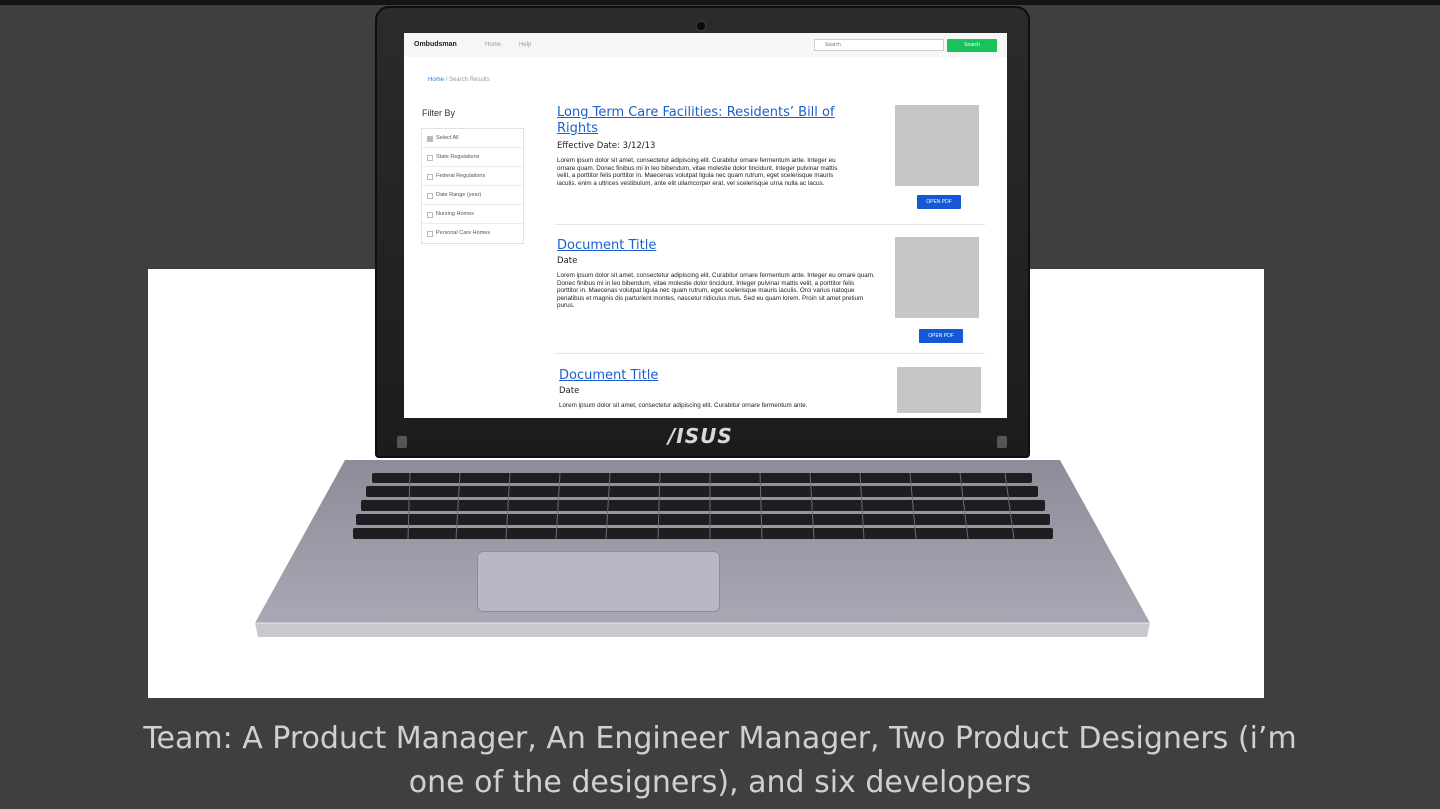 The width and height of the screenshot is (1440, 809). What do you see at coordinates (459, 195) in the screenshot?
I see `filter-item-label: Date Range (year)` at bounding box center [459, 195].